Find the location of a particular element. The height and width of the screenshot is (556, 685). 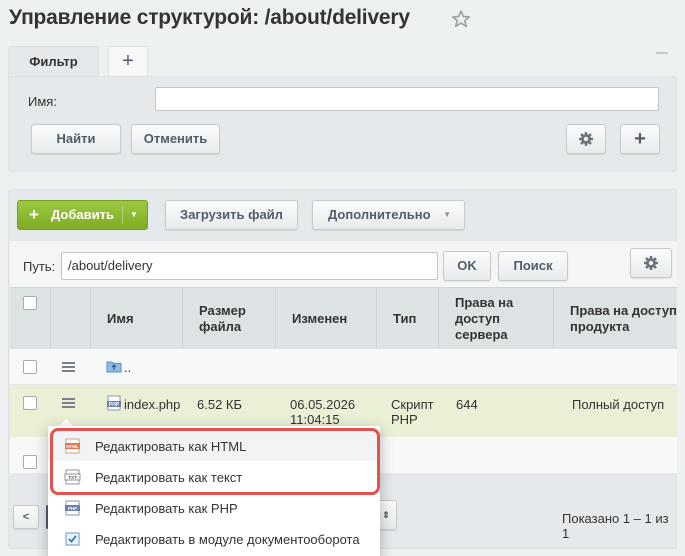

shown-count: Показано 1 – 1 из 1 is located at coordinates (615, 526).